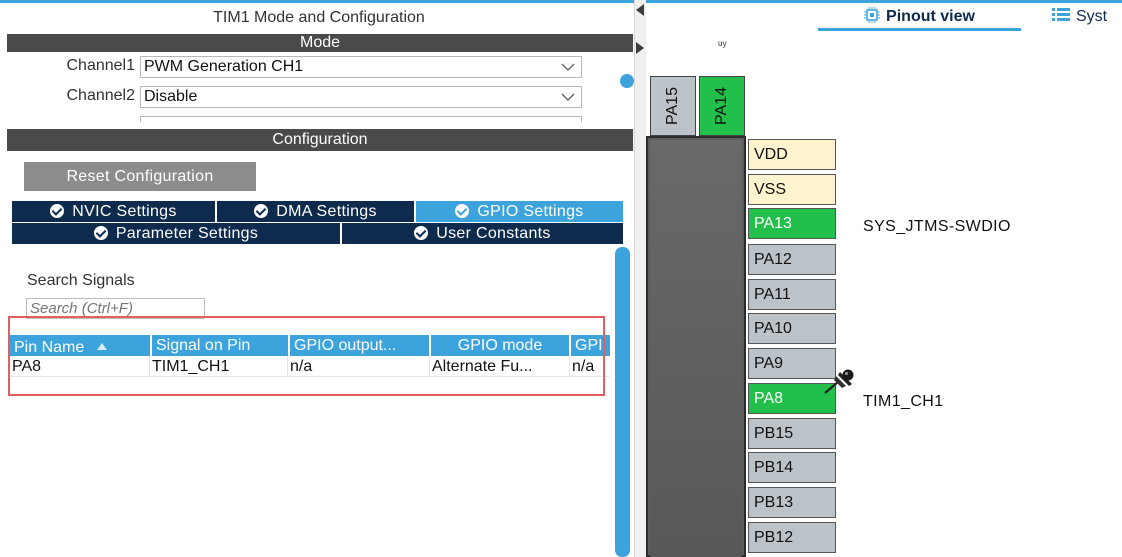  Describe the element at coordinates (306, 356) in the screenshot. I see `highlight-annotation-box` at that location.